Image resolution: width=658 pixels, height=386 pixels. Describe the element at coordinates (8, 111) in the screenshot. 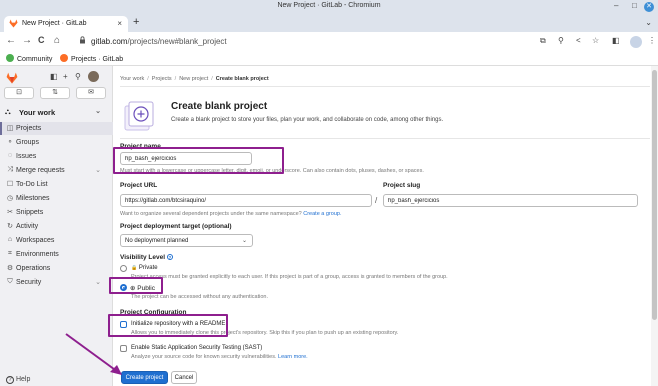

I see `your-work-icon: ⛬` at that location.